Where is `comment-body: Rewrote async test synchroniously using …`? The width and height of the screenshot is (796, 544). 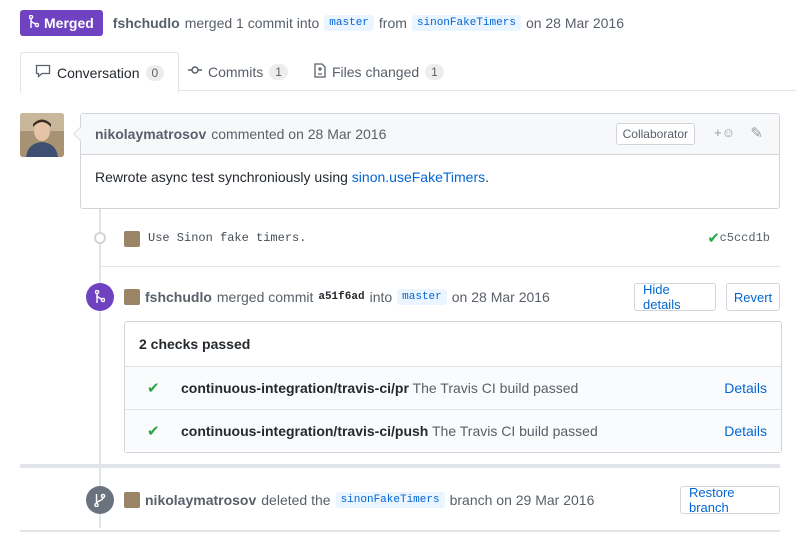 comment-body: Rewrote async test synchroniously using … is located at coordinates (430, 177).